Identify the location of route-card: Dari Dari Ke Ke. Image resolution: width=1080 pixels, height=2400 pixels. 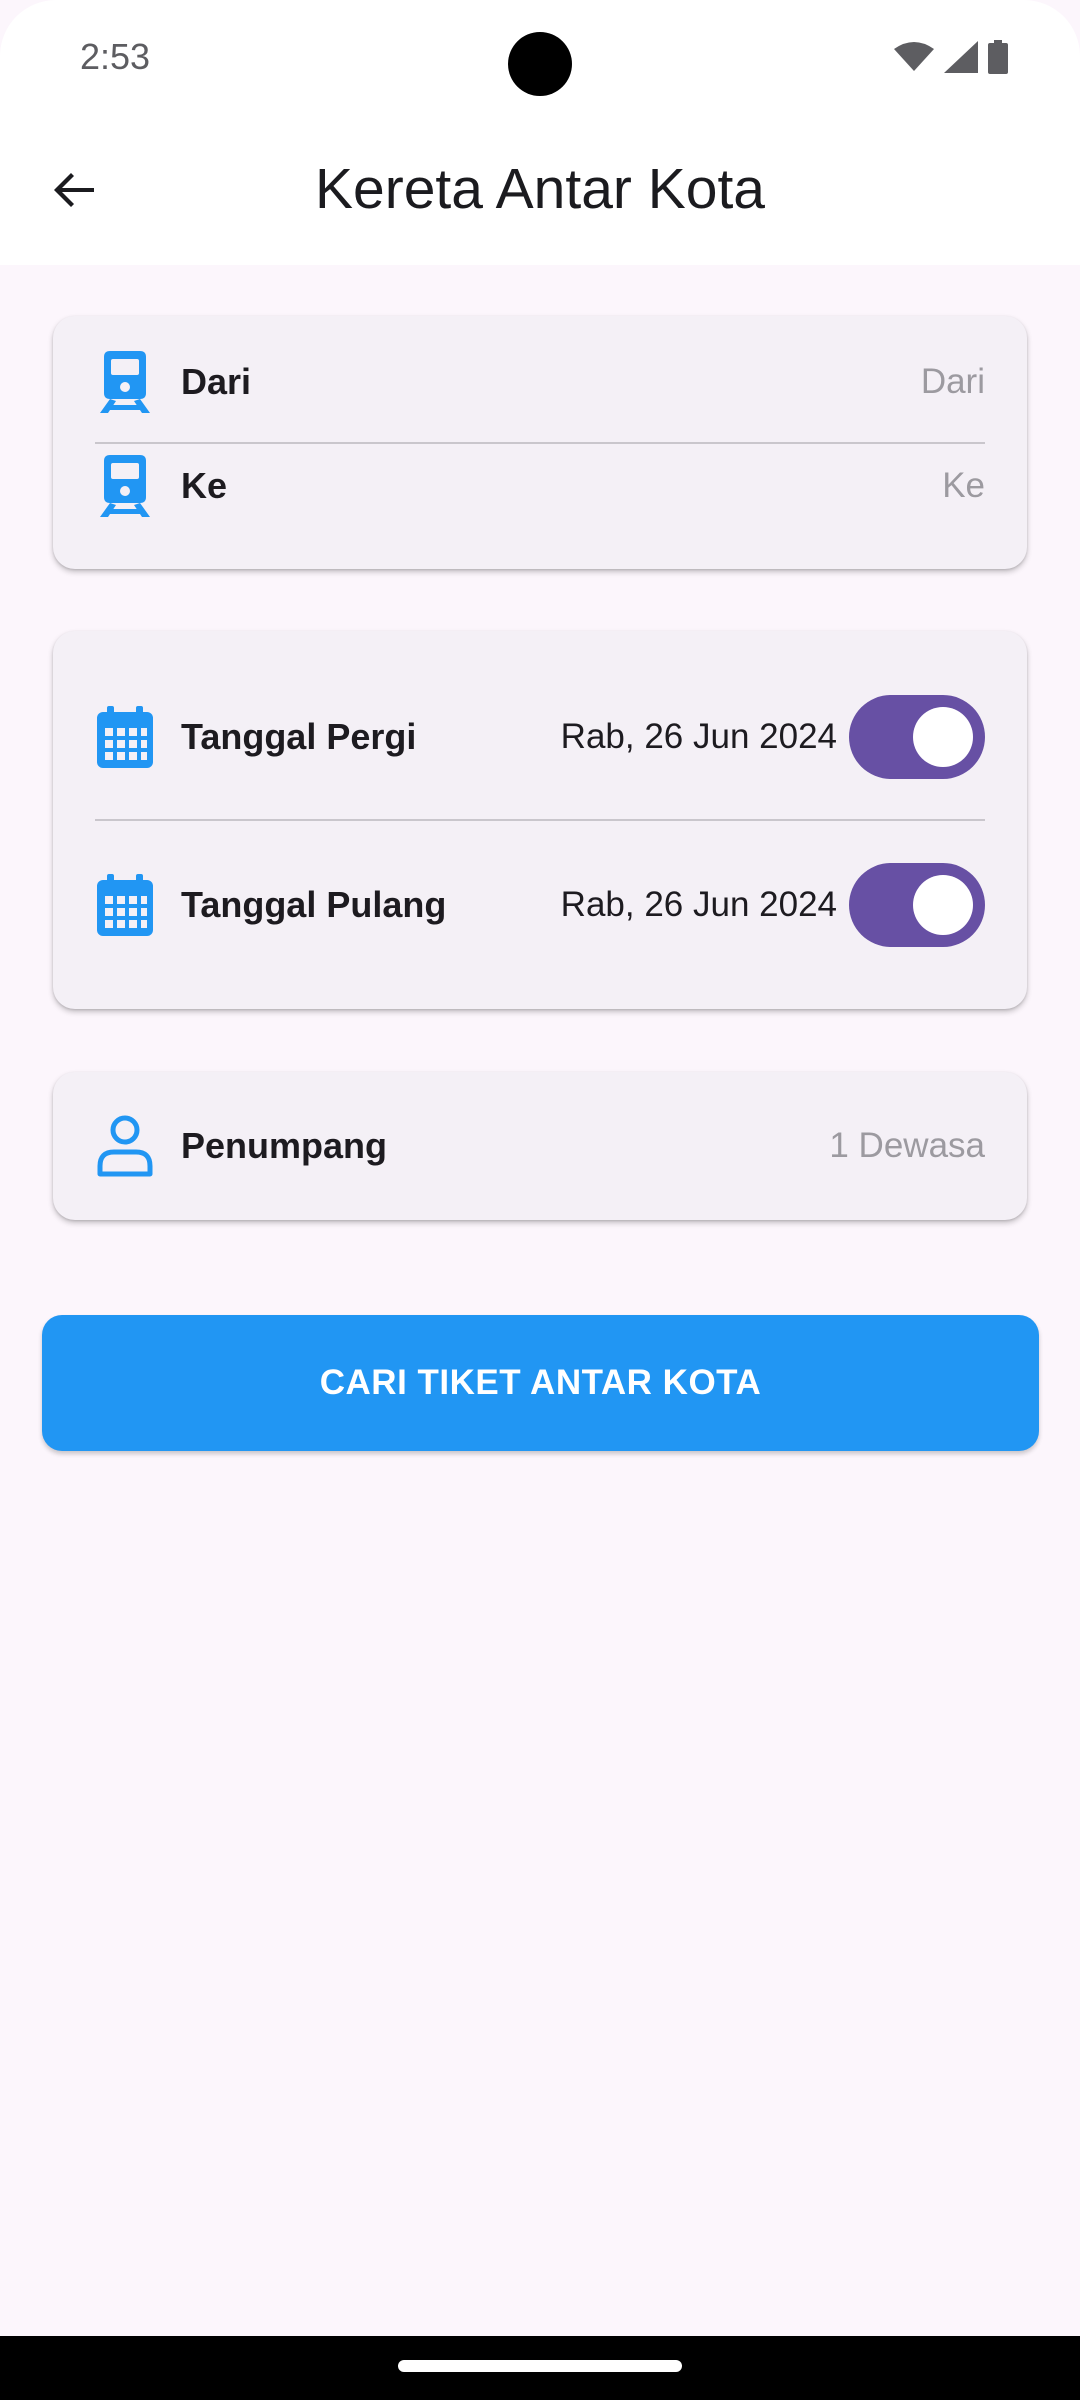
(540, 442).